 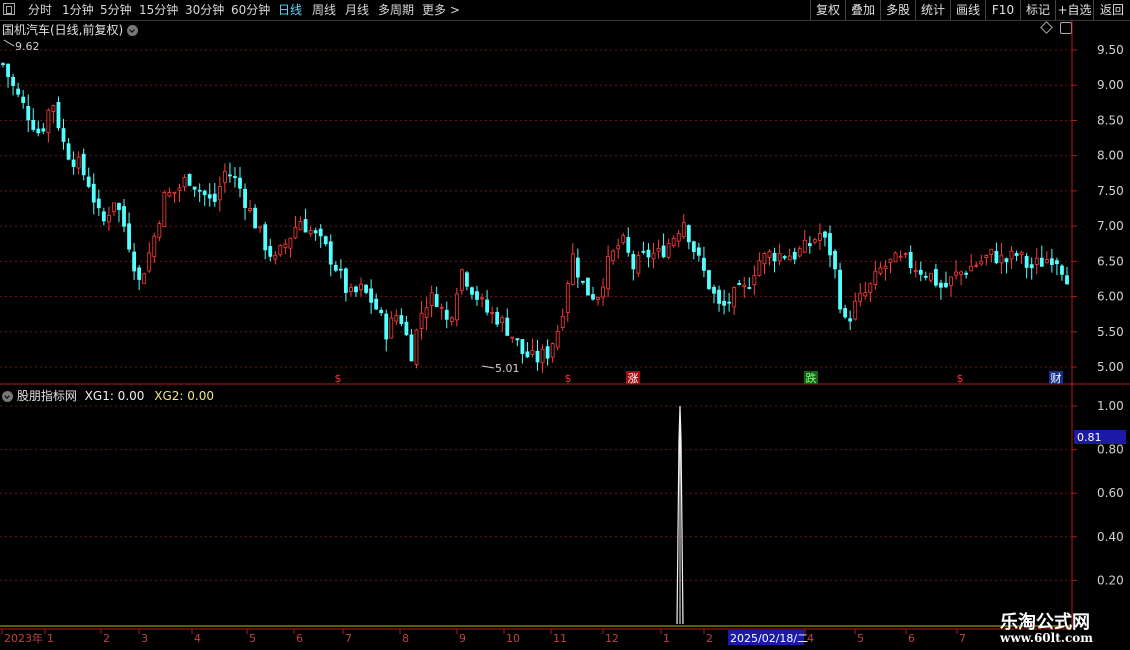 I want to click on xg1-label: XG1: 0.00, so click(x=114, y=396).